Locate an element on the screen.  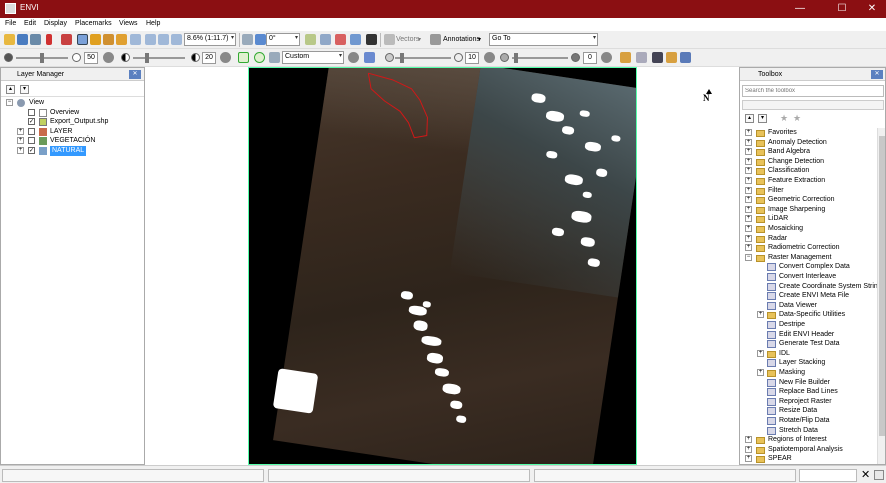
toolbox-item: Convert Interleave is located at coordinates (810, 277).